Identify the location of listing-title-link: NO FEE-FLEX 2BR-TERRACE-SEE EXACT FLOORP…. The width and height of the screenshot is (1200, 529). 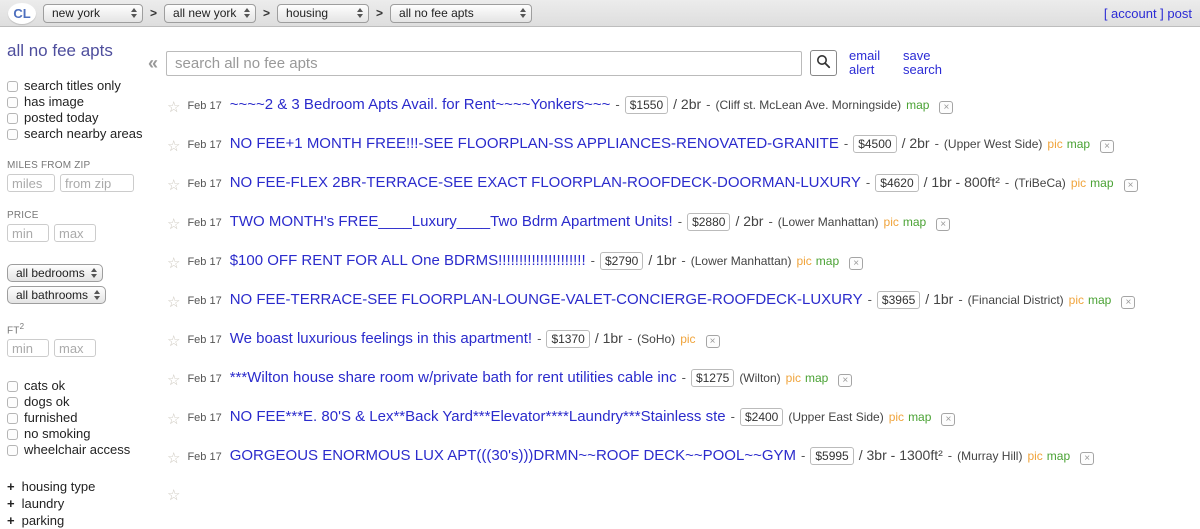
(545, 182).